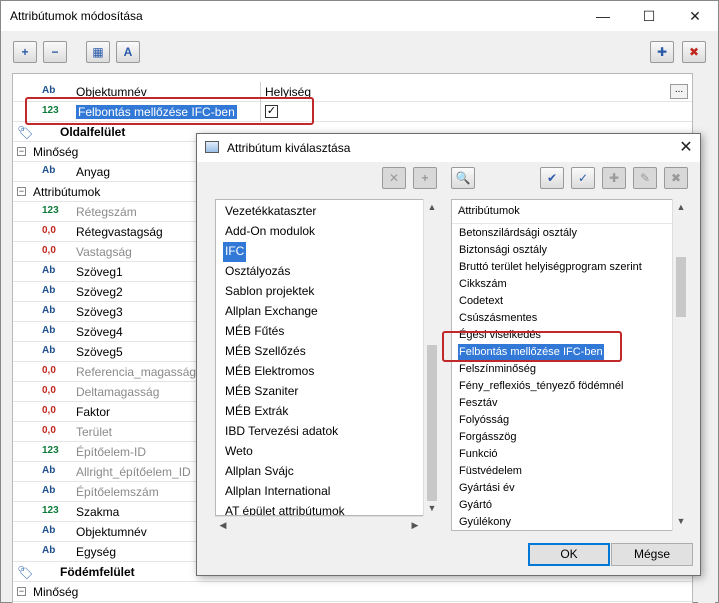 This screenshot has width=719, height=603. Describe the element at coordinates (518, 233) in the screenshot. I see `attribute-choice-item: Betonszilárdsági osztály` at that location.